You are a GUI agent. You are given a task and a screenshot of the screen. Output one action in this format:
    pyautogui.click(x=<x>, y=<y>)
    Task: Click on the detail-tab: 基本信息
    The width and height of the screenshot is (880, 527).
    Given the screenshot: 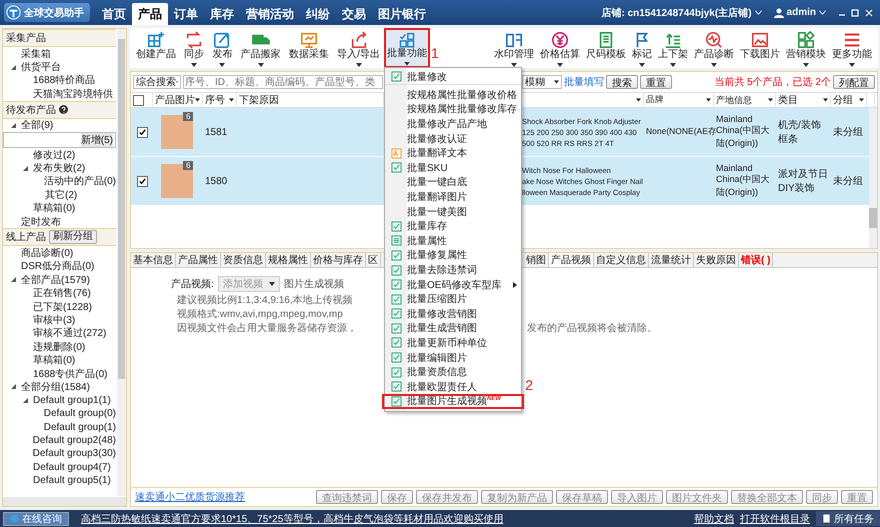 What is the action you would take?
    pyautogui.click(x=153, y=260)
    